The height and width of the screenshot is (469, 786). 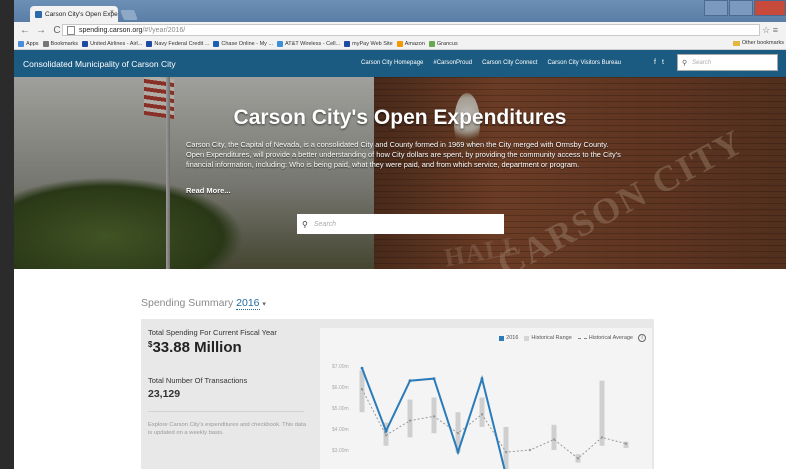 I want to click on bookmark-item: Amazon, so click(x=410, y=43).